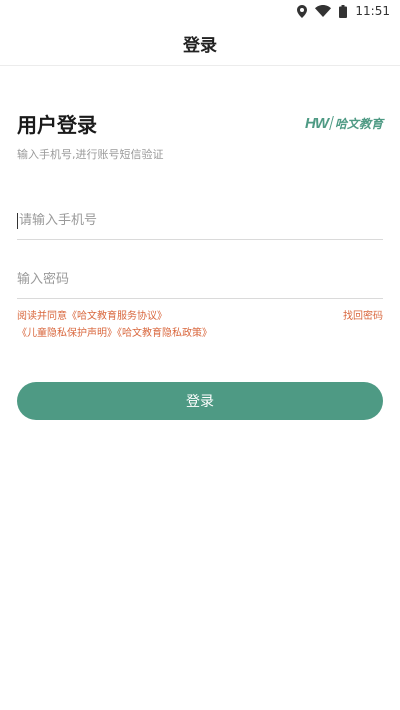 The width and height of the screenshot is (400, 710). I want to click on password-field, so click(200, 280).